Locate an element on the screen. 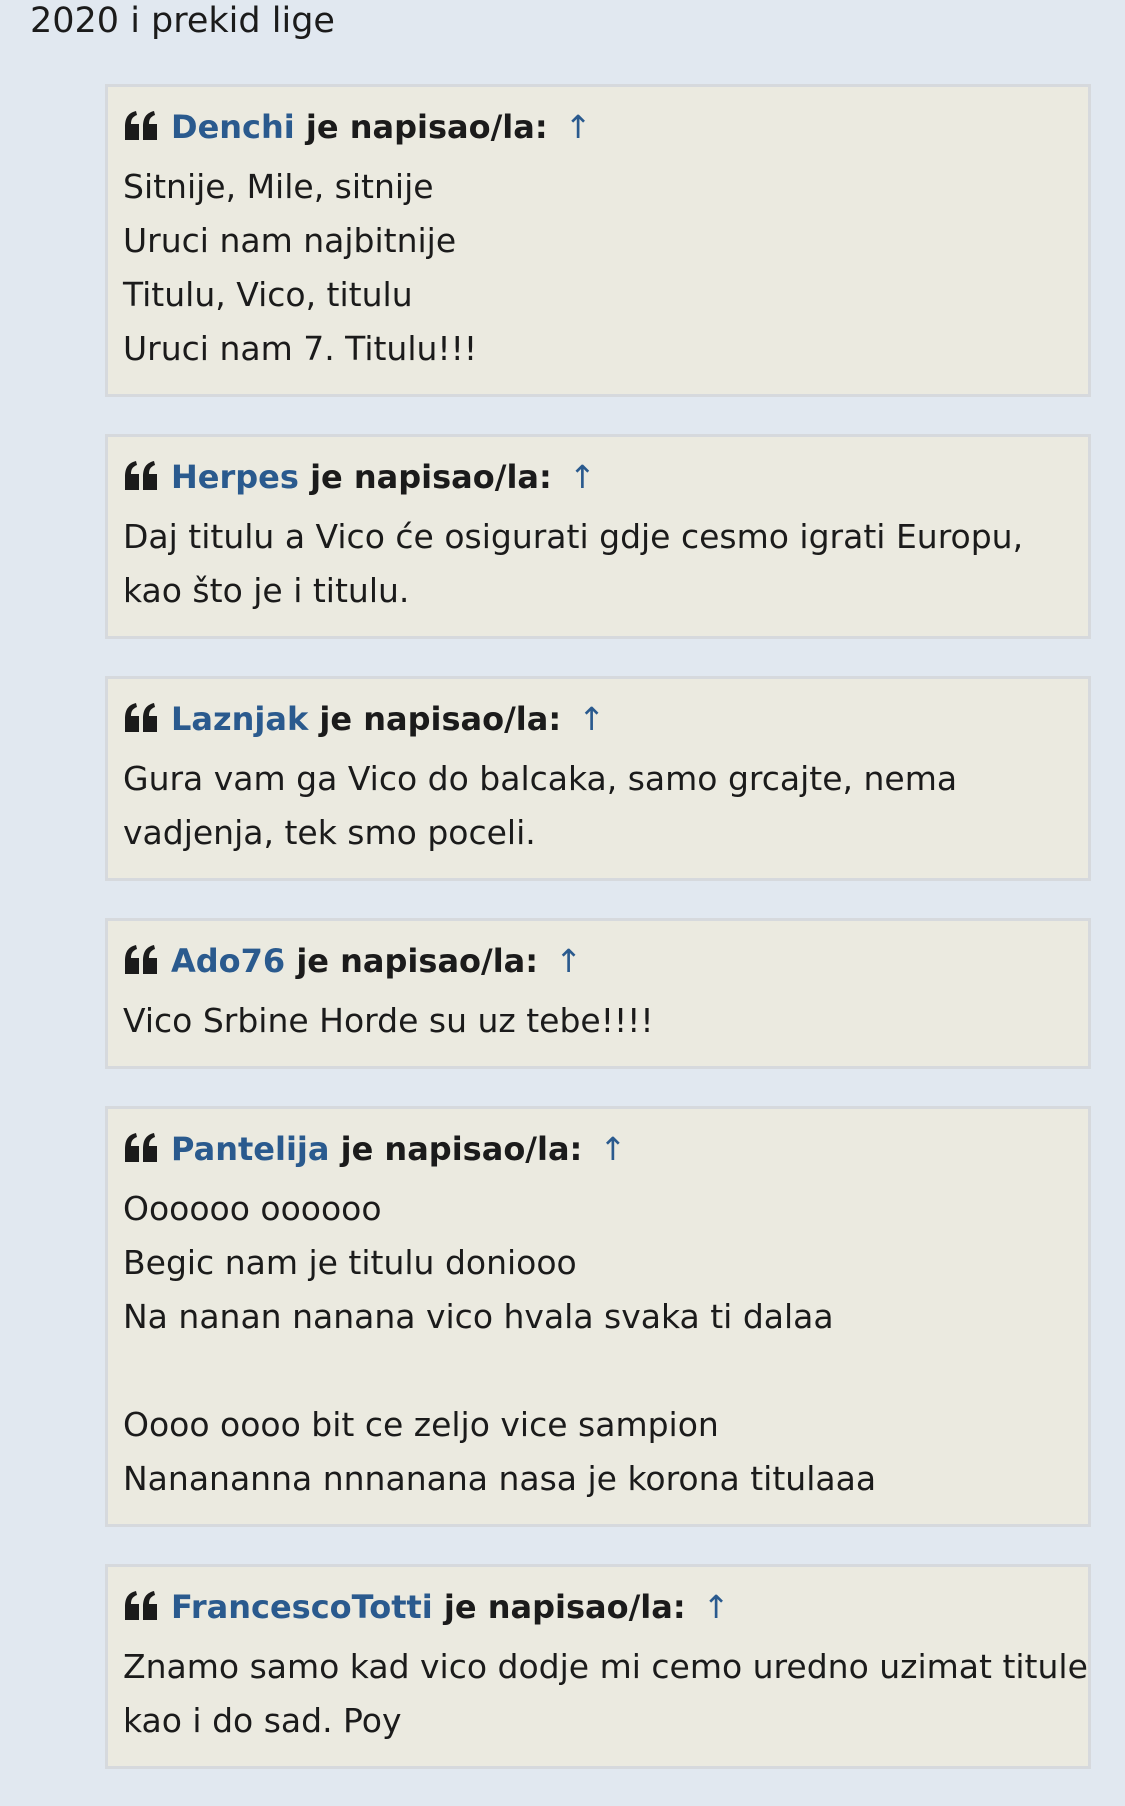  quote-line: Uruci nam 7. Titulu!!! is located at coordinates (300, 348).